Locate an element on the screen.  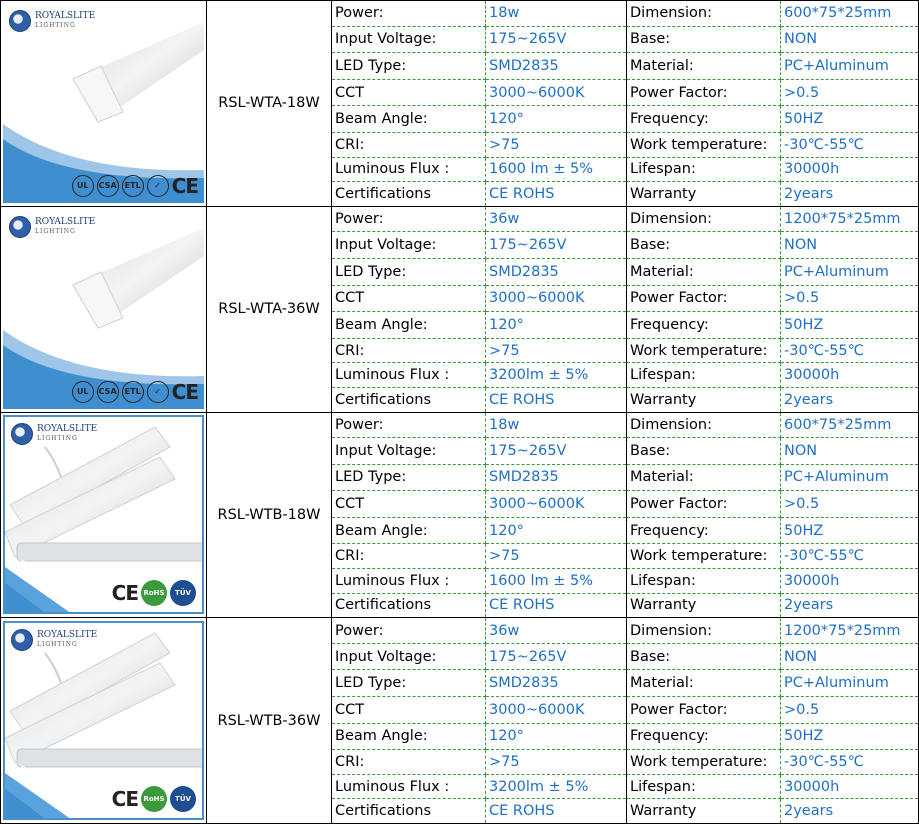
spec-label: Warranty is located at coordinates (703, 606).